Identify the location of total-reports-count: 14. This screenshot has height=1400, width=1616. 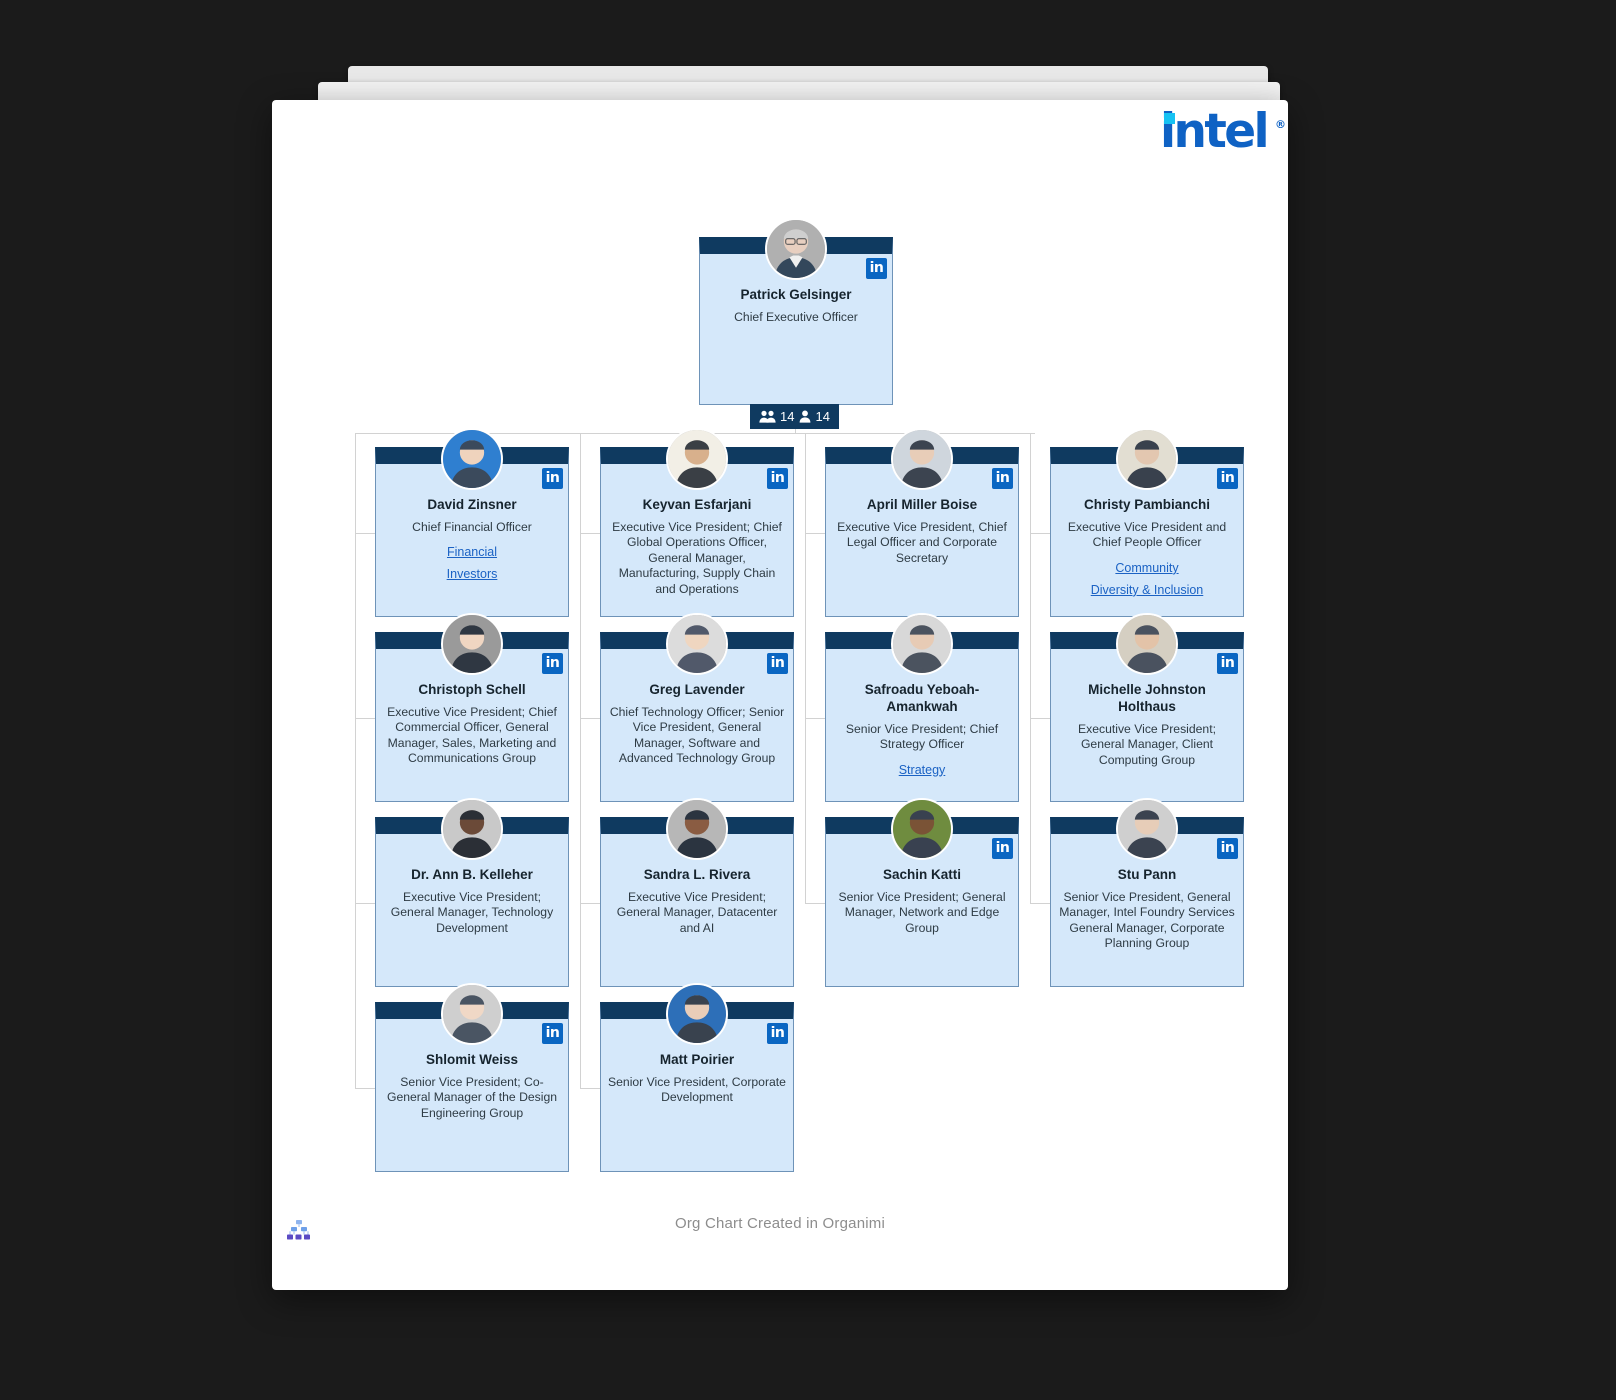
(787, 416).